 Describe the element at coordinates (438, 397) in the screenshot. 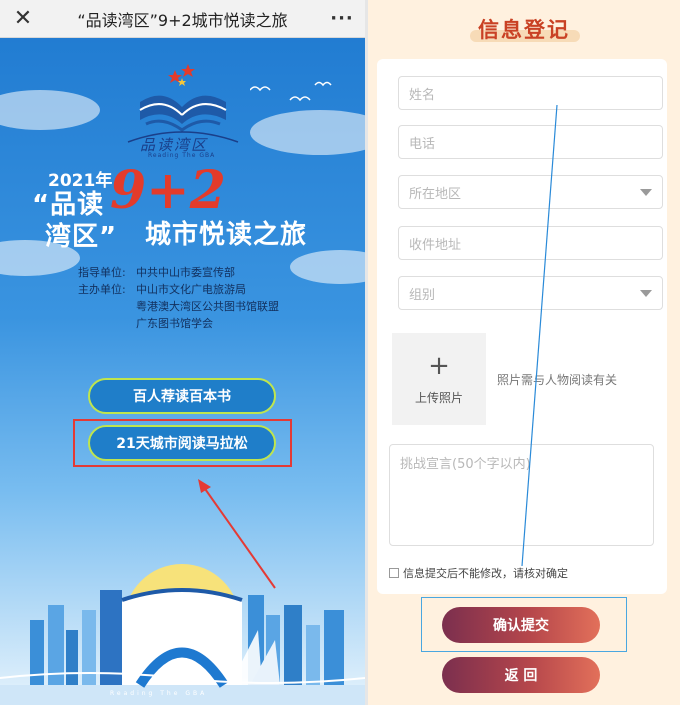

I see `upload-label: 上传照片` at that location.